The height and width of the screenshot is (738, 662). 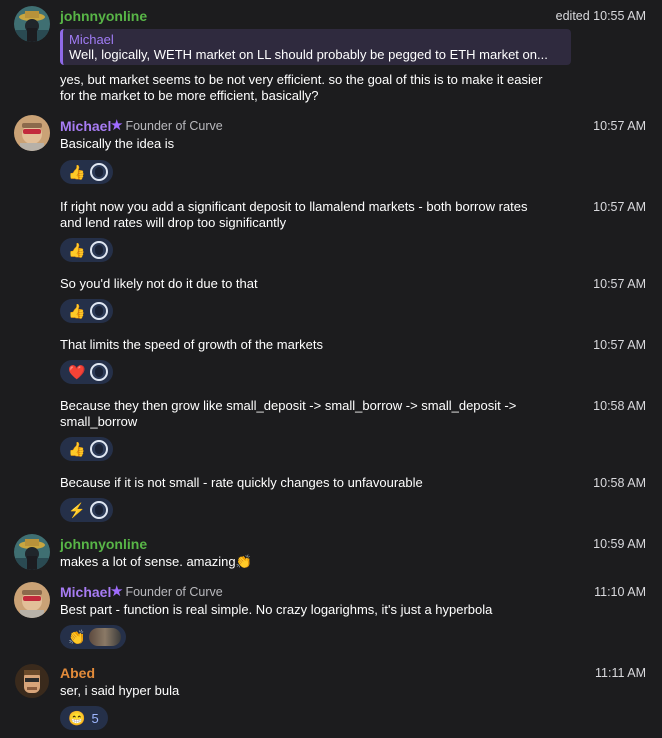 What do you see at coordinates (77, 510) in the screenshot?
I see `lightning-icon: ⚡` at bounding box center [77, 510].